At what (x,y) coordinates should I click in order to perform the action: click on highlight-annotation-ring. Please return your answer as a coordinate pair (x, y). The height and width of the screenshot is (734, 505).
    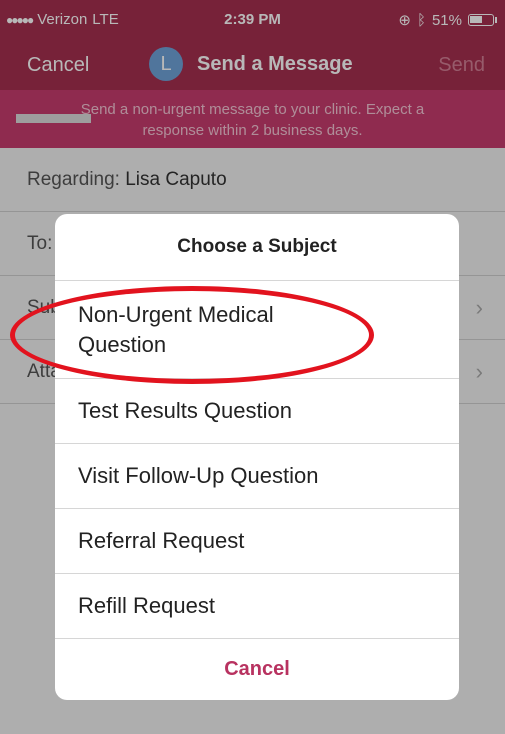
    Looking at the image, I should click on (192, 335).